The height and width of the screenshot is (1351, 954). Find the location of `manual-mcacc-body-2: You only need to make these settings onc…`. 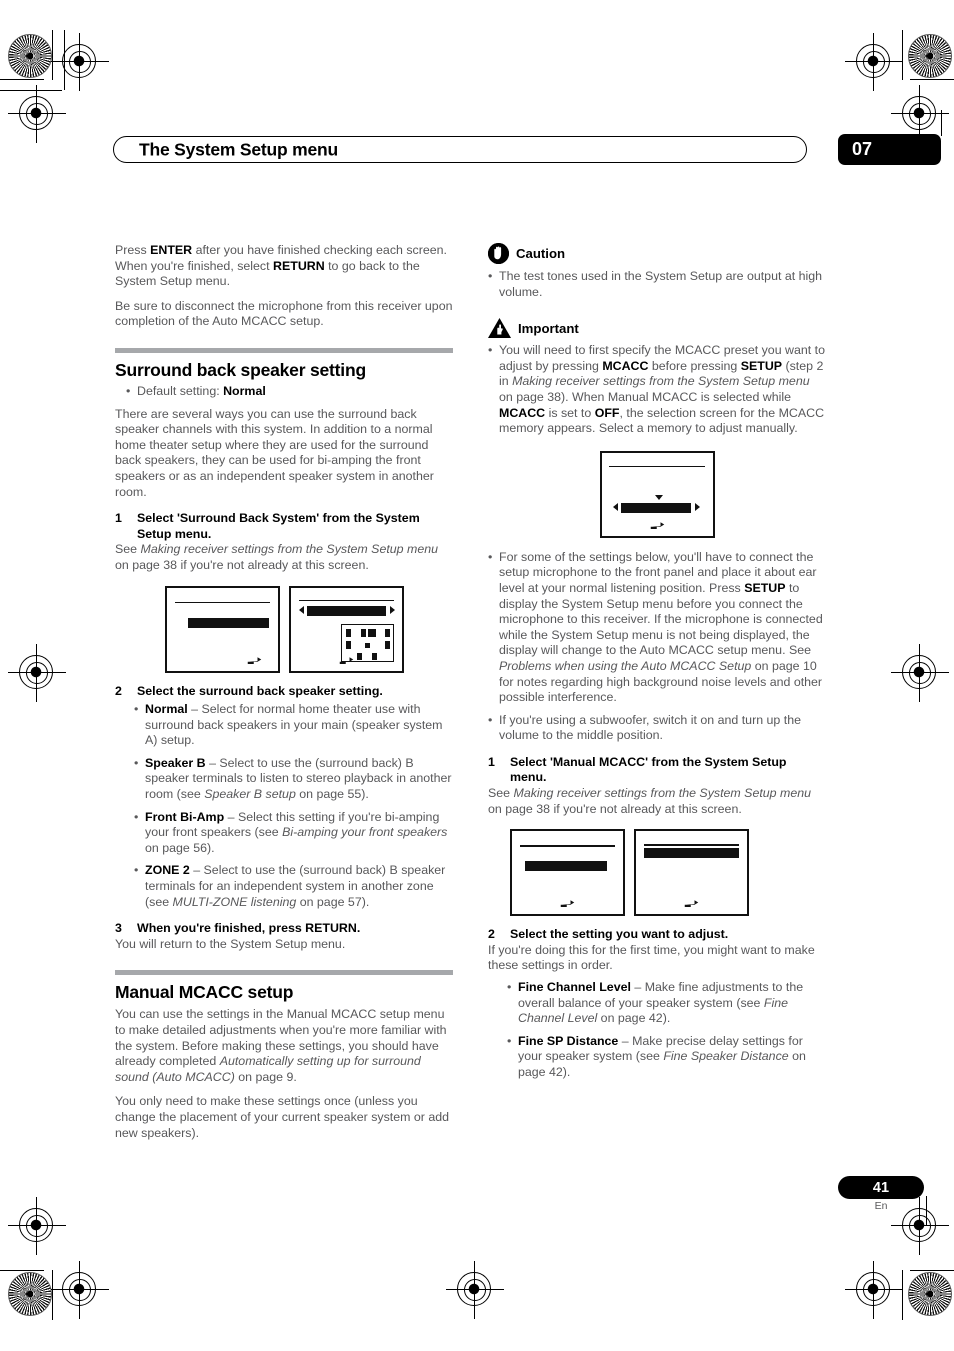

manual-mcacc-body-2: You only need to make these settings onc… is located at coordinates (282, 1117).